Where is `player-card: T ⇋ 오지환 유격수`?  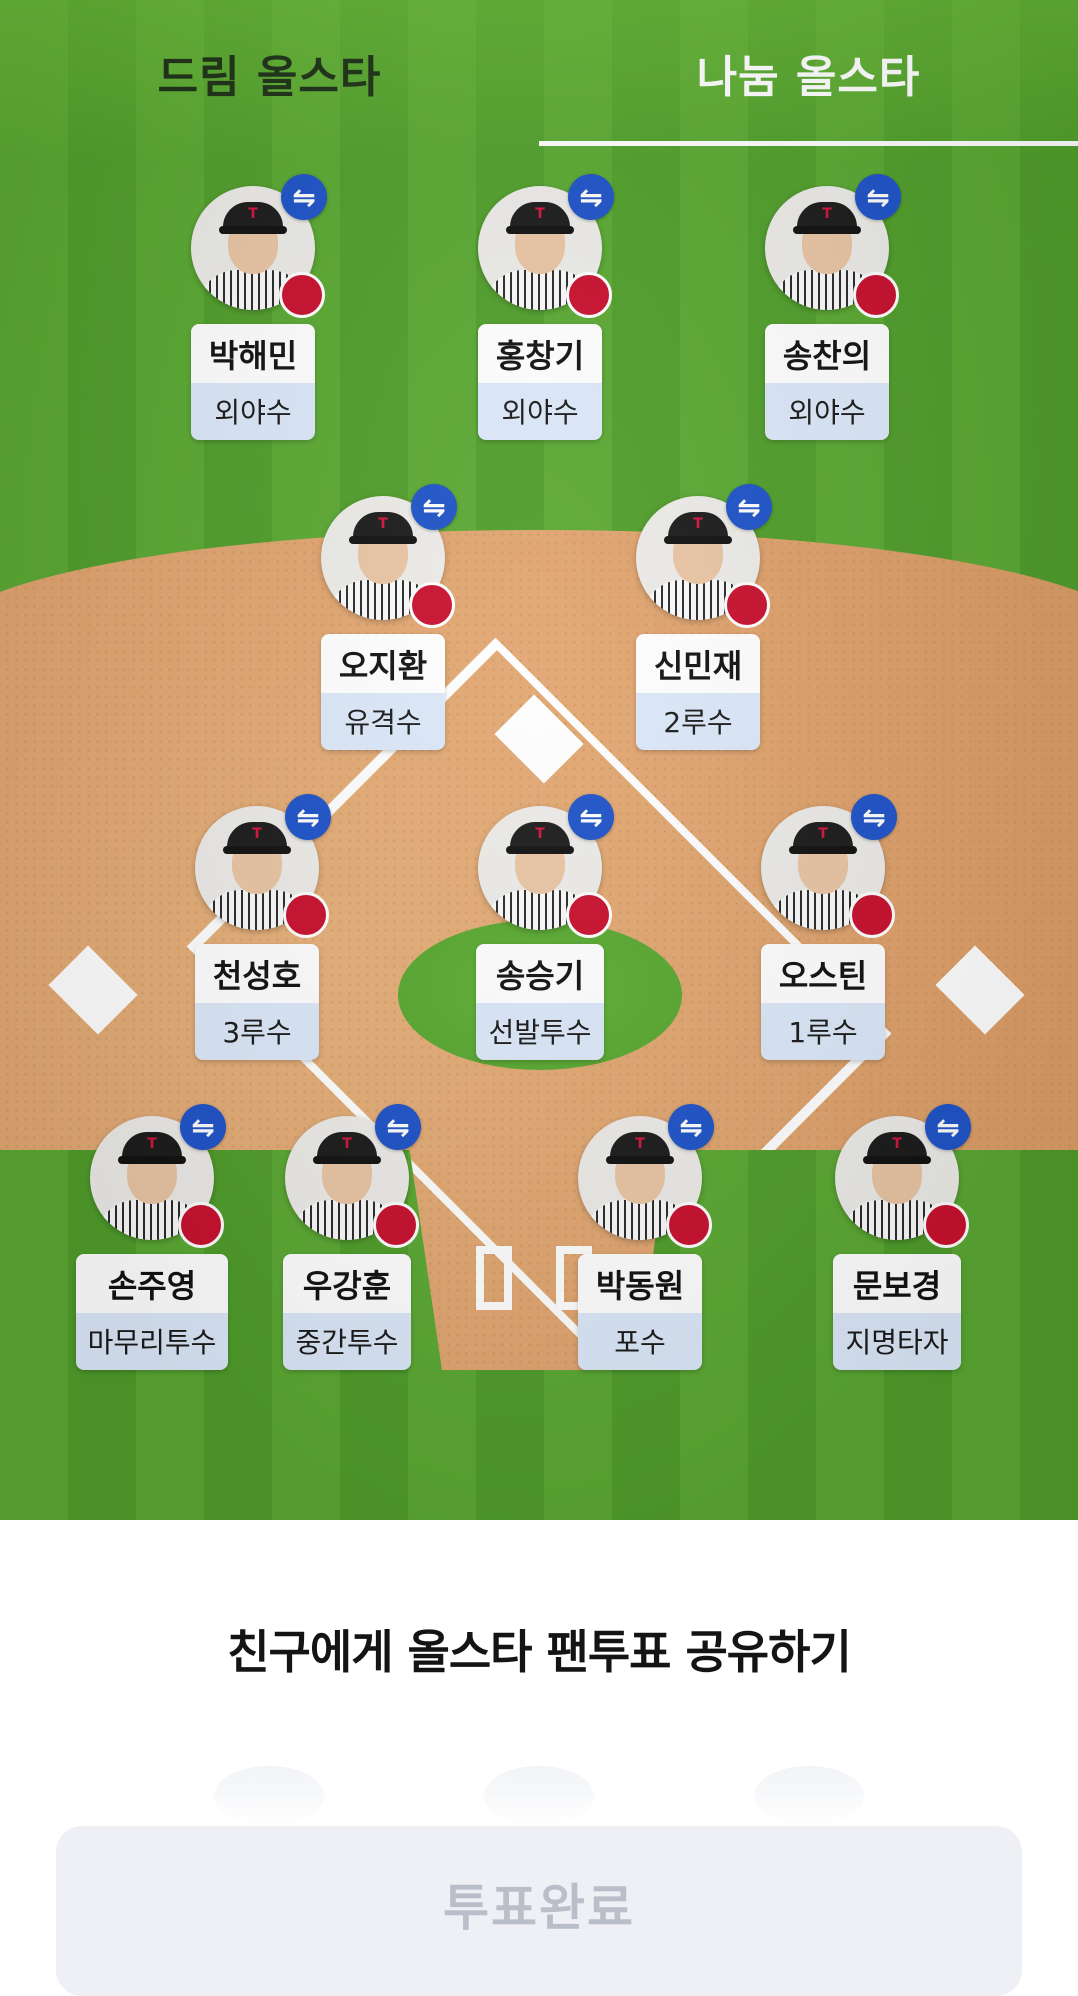
player-card: T ⇋ 오지환 유격수 is located at coordinates (385, 617).